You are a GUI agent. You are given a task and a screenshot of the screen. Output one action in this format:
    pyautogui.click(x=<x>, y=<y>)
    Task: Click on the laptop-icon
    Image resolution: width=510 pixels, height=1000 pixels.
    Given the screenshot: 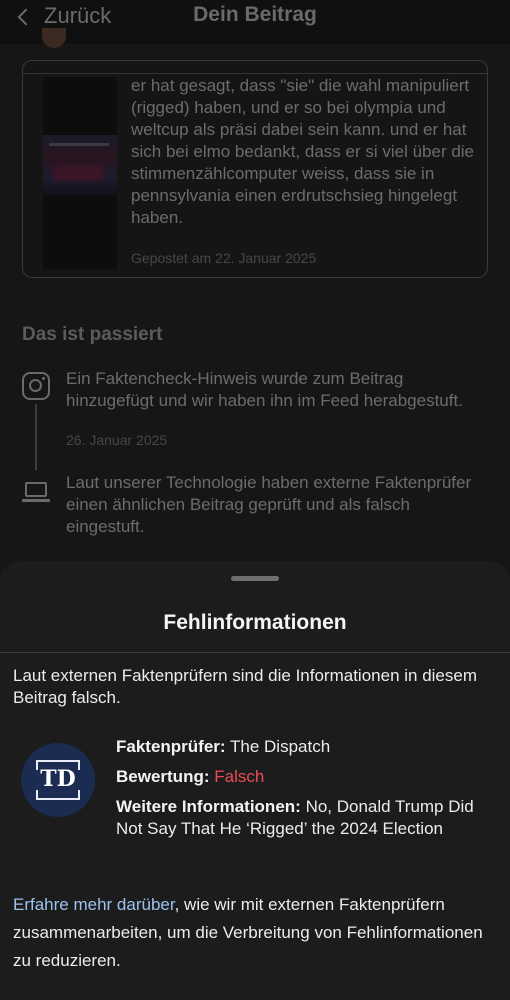 What is the action you would take?
    pyautogui.click(x=36, y=494)
    